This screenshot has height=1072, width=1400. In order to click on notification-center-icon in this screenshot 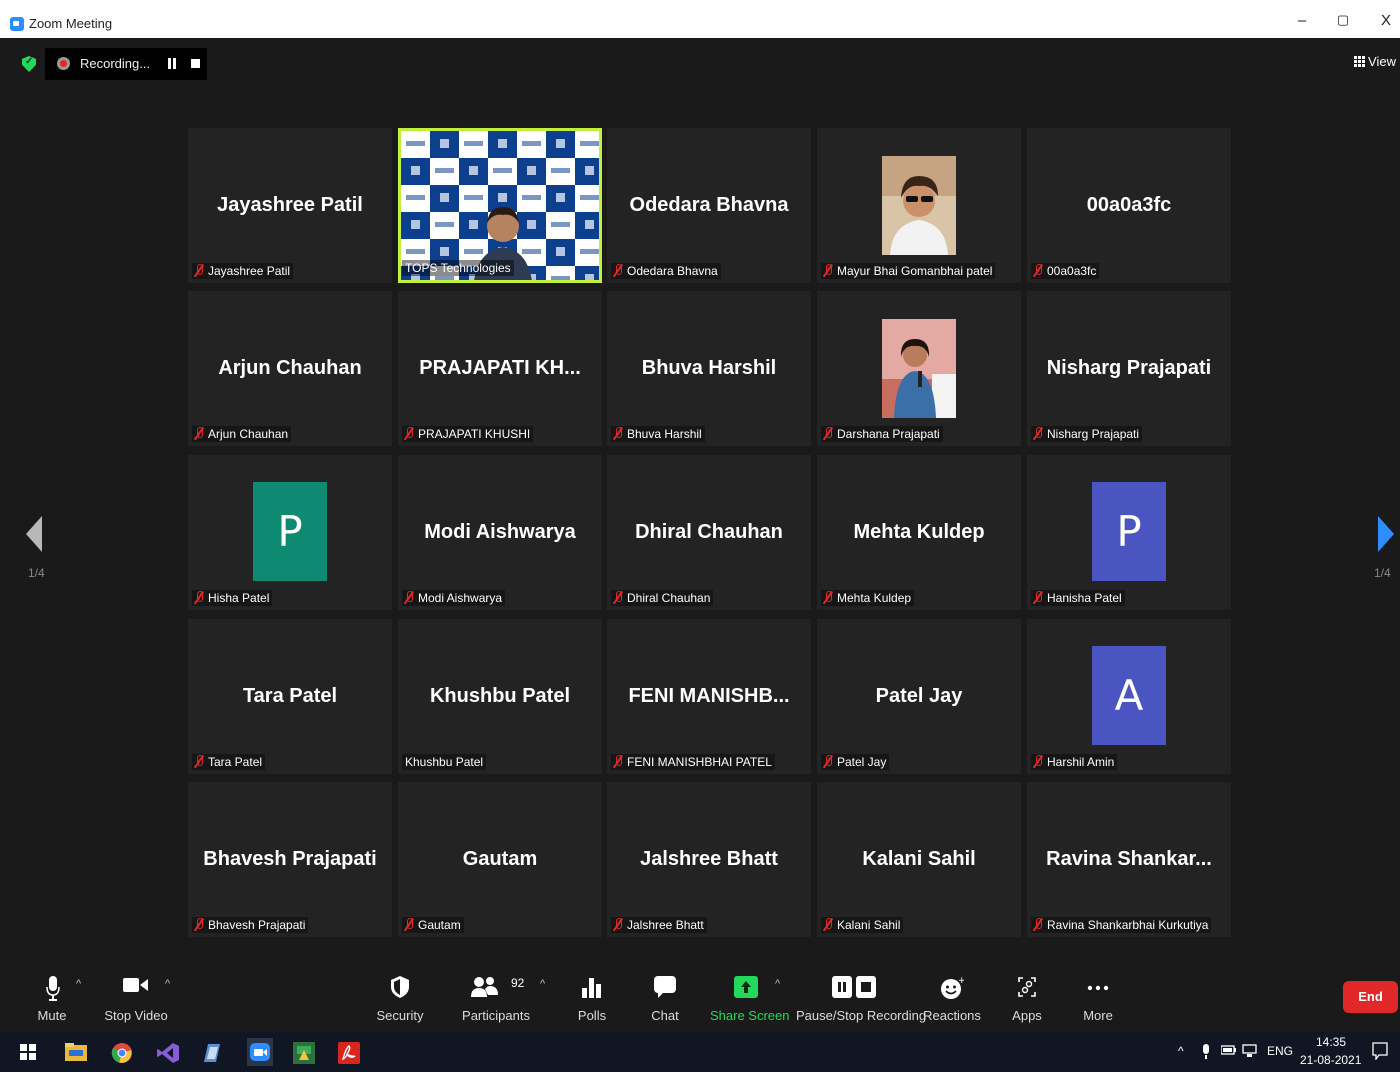, I will do `click(1380, 1052)`.